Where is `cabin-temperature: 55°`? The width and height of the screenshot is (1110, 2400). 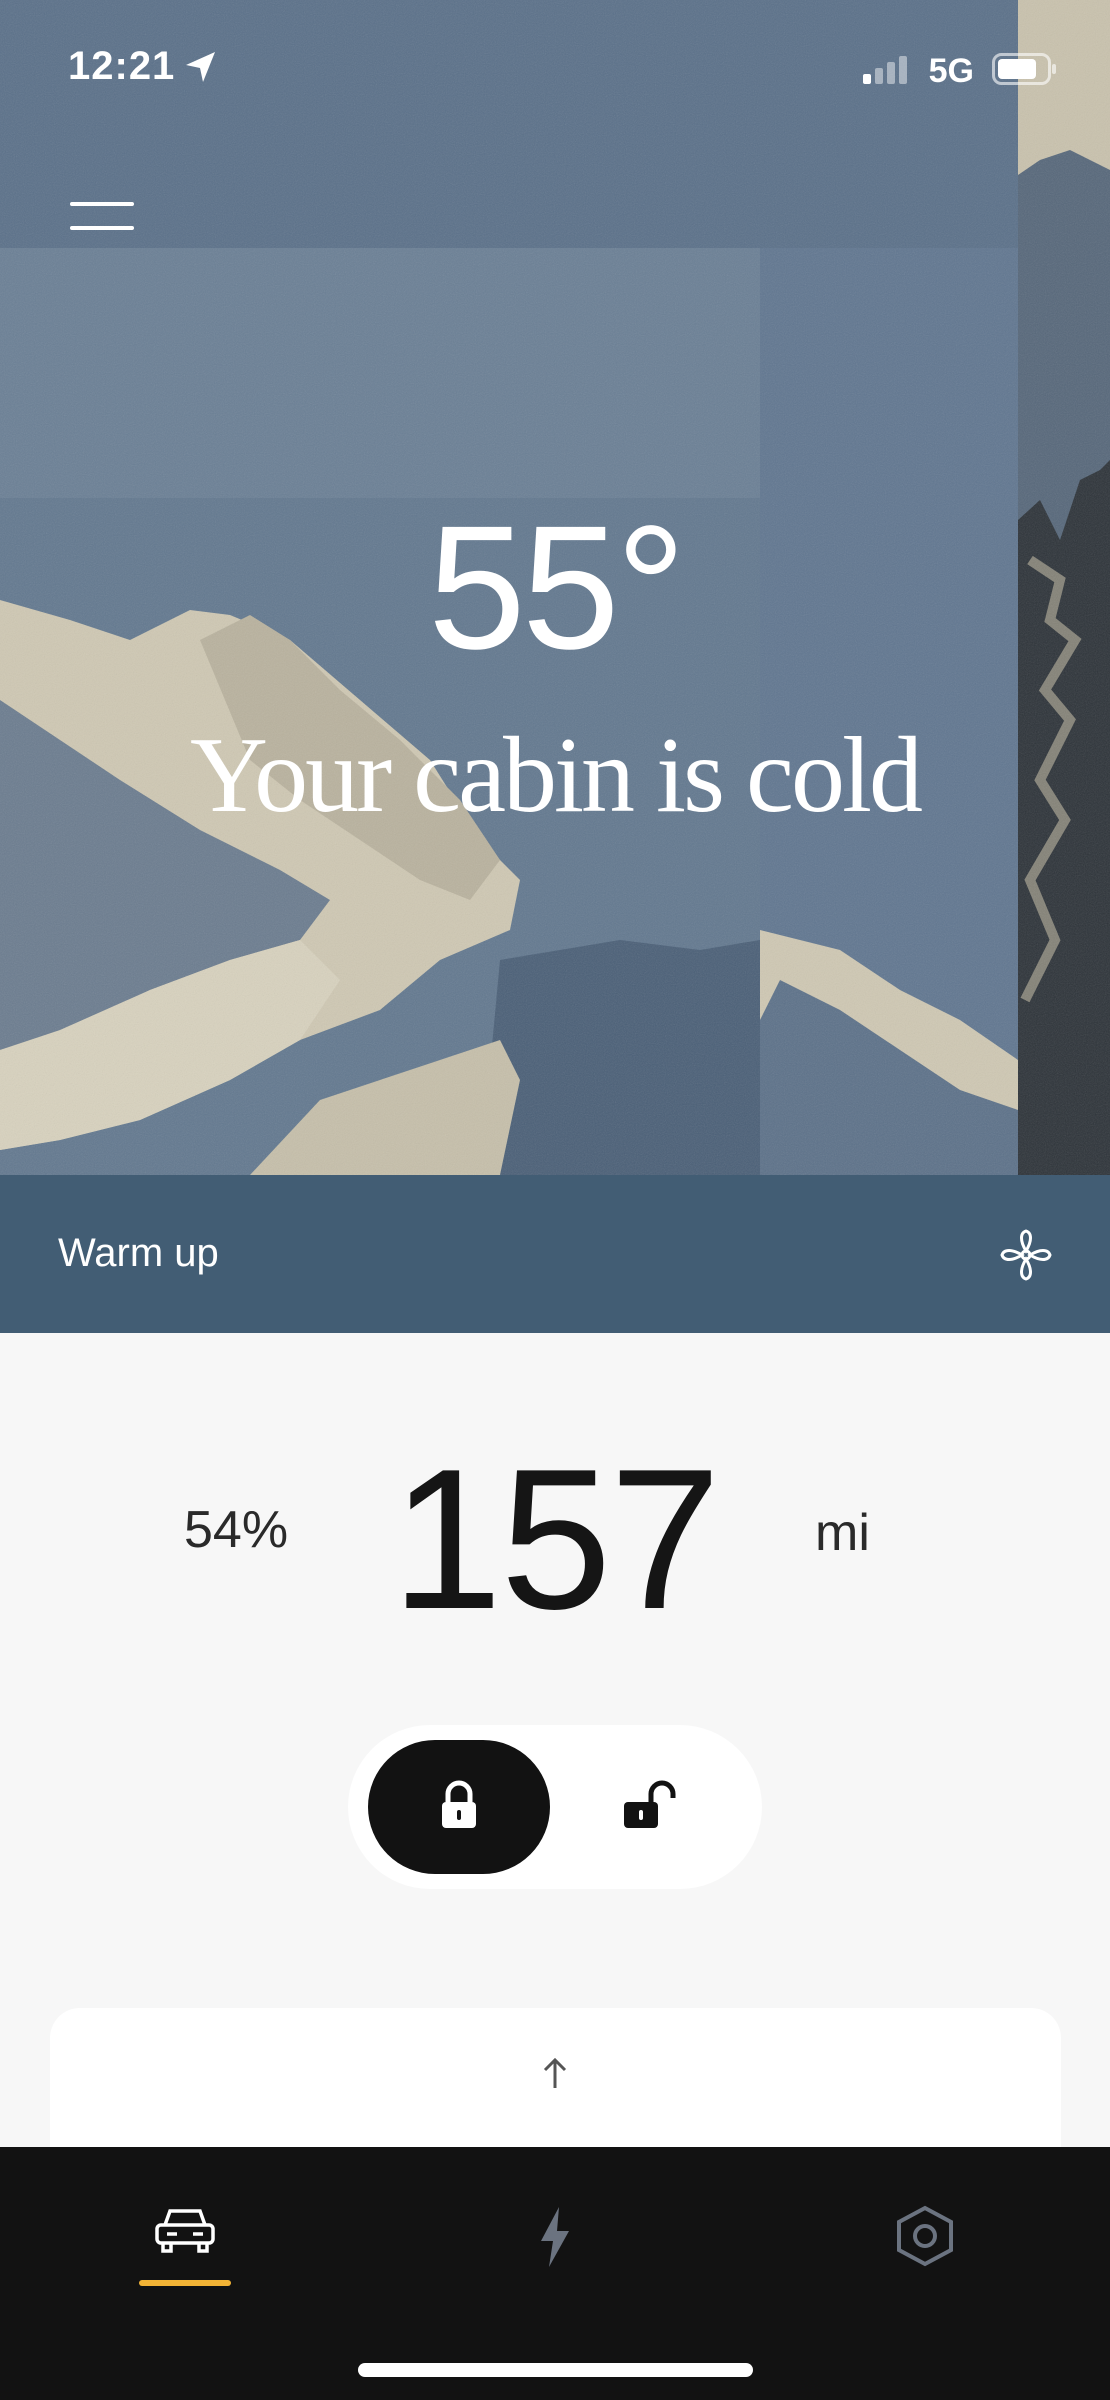 cabin-temperature: 55° is located at coordinates (556, 588).